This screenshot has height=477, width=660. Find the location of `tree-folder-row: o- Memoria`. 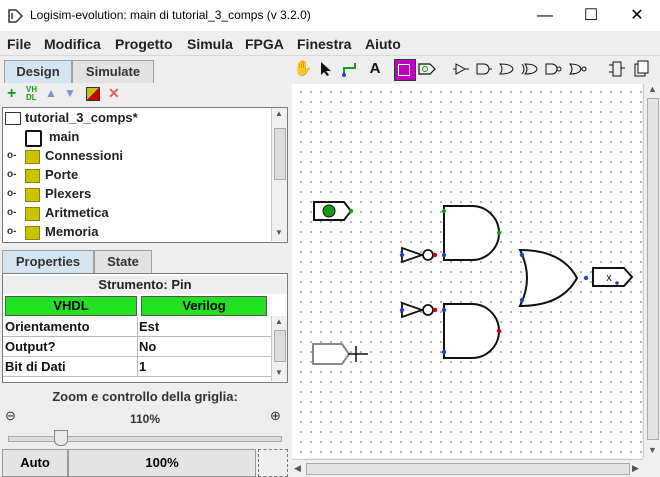

tree-folder-row: o- Memoria is located at coordinates (137, 232).